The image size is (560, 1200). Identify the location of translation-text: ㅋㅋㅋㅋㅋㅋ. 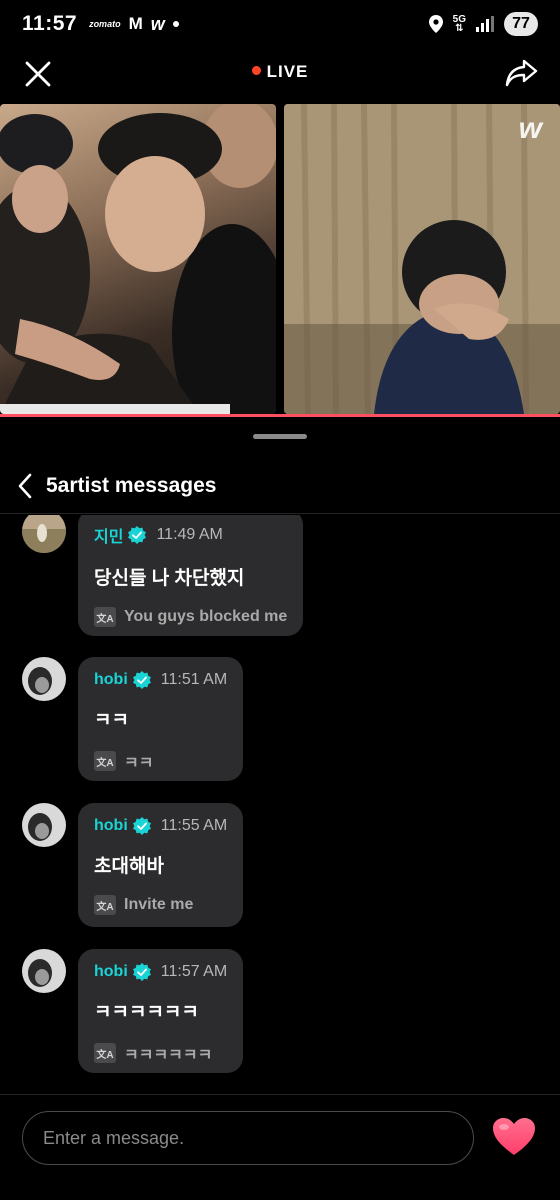
(168, 1055).